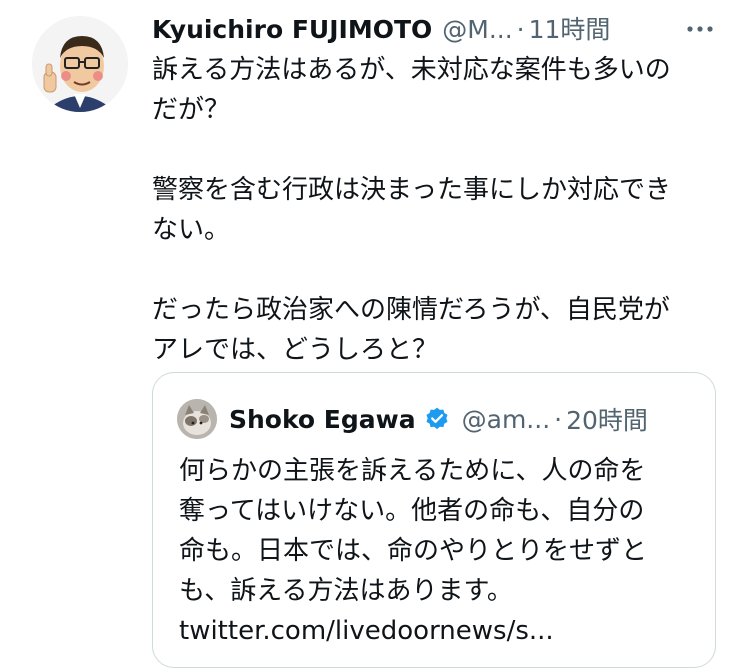  I want to click on quoted-author-avatar, so click(197, 419).